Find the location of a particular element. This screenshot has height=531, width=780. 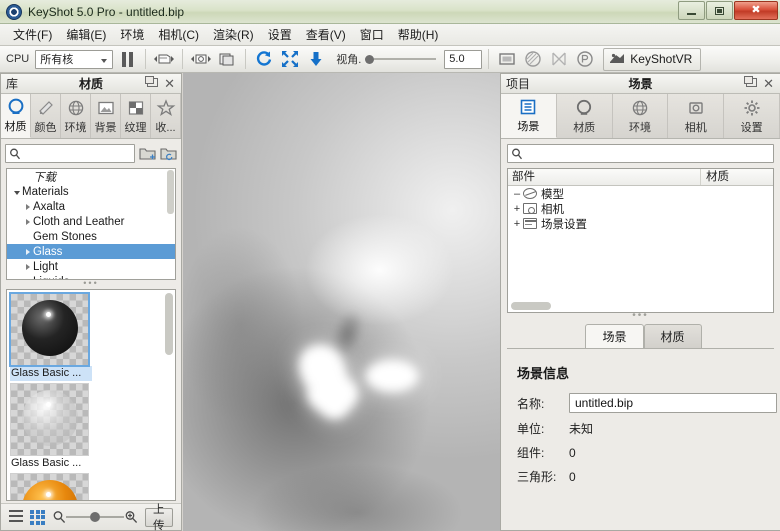

minimize-button is located at coordinates (691, 10).